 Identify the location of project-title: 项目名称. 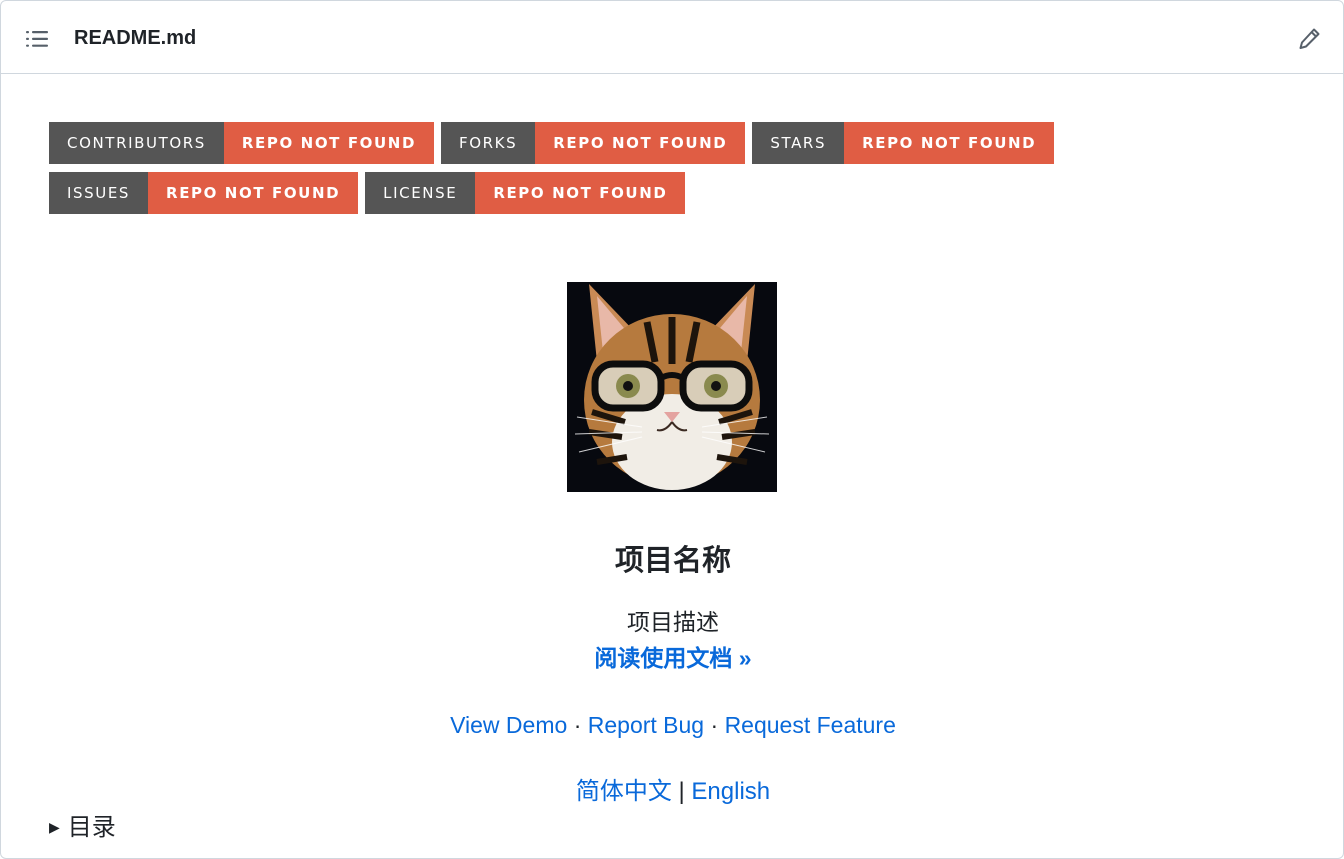
(672, 561).